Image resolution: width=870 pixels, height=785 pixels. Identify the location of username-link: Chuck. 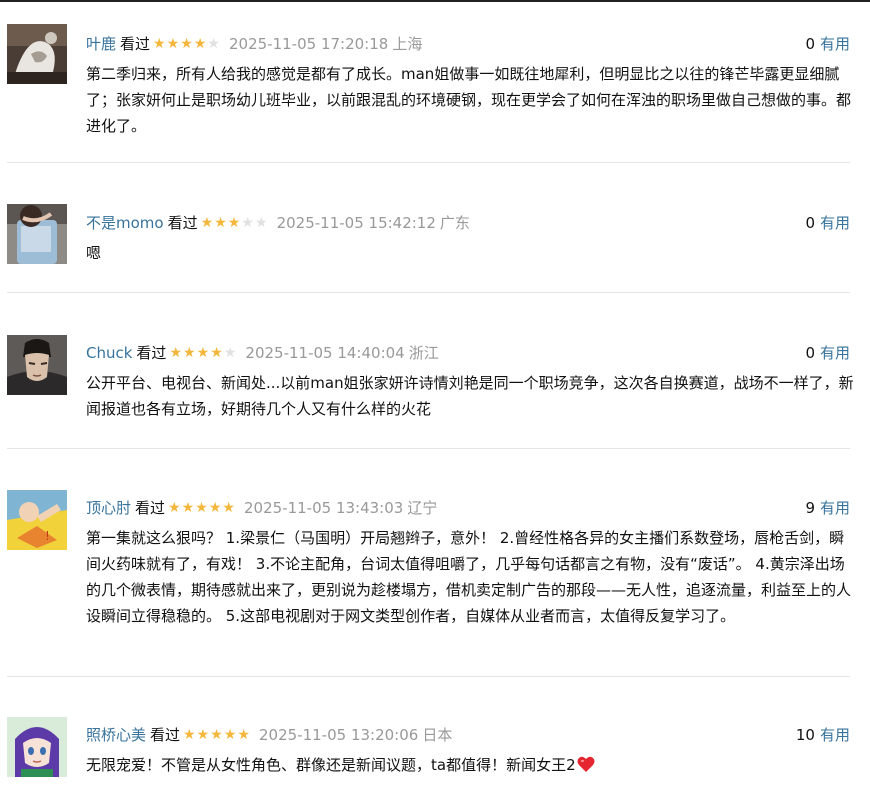
(109, 353).